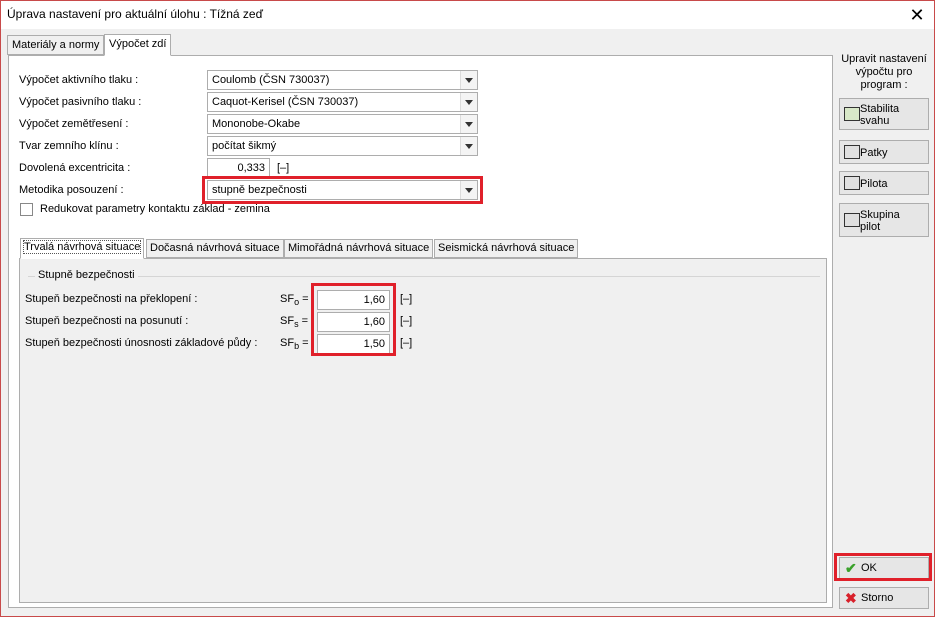 Image resolution: width=935 pixels, height=617 pixels. I want to click on active-pressure-label: Výpočet aktivního tlaku :, so click(79, 80).